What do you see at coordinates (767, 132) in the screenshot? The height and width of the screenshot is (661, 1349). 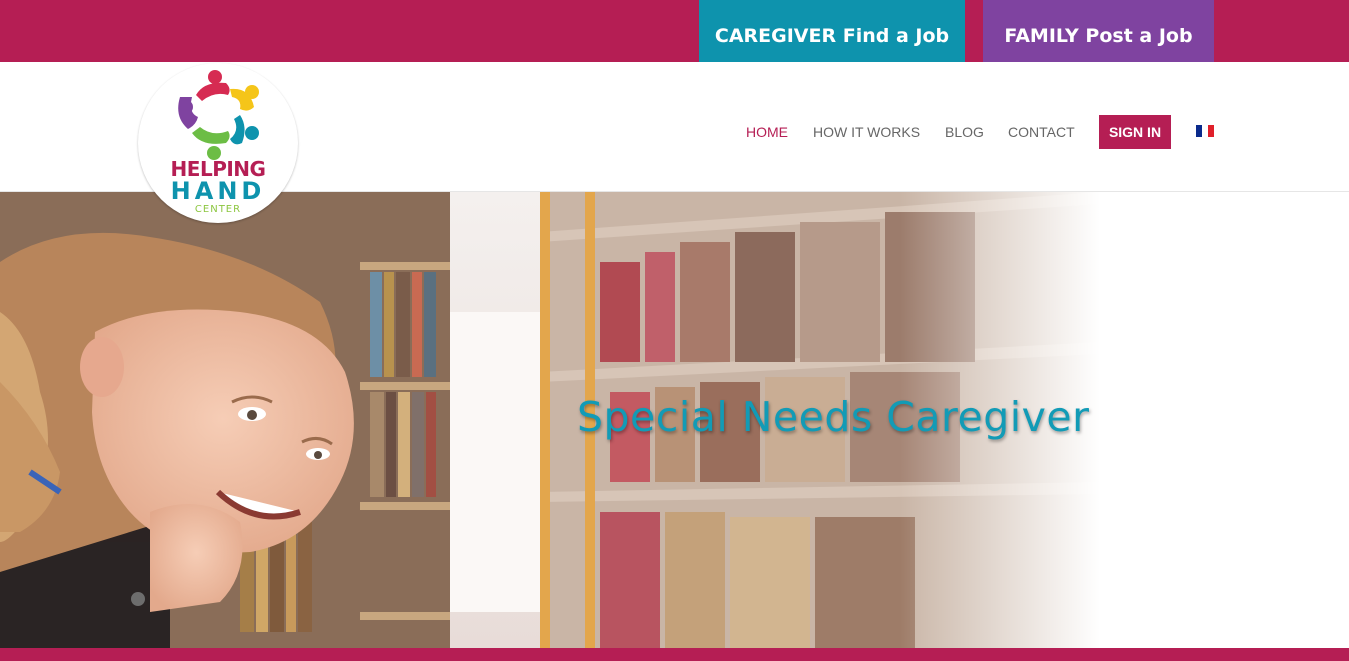 I see `nav-home: HOME` at bounding box center [767, 132].